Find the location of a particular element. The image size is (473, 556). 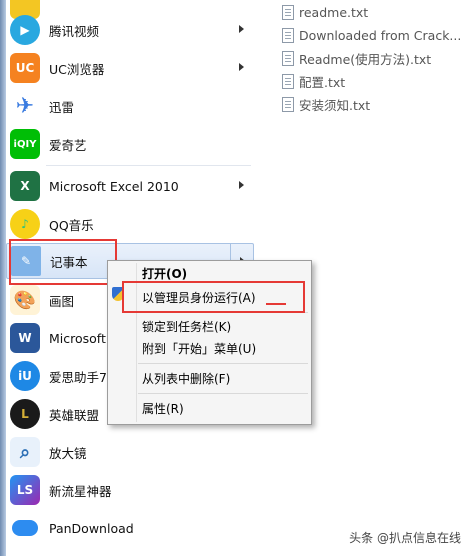

start-item-label: 爱思助手7. is located at coordinates (80, 377).